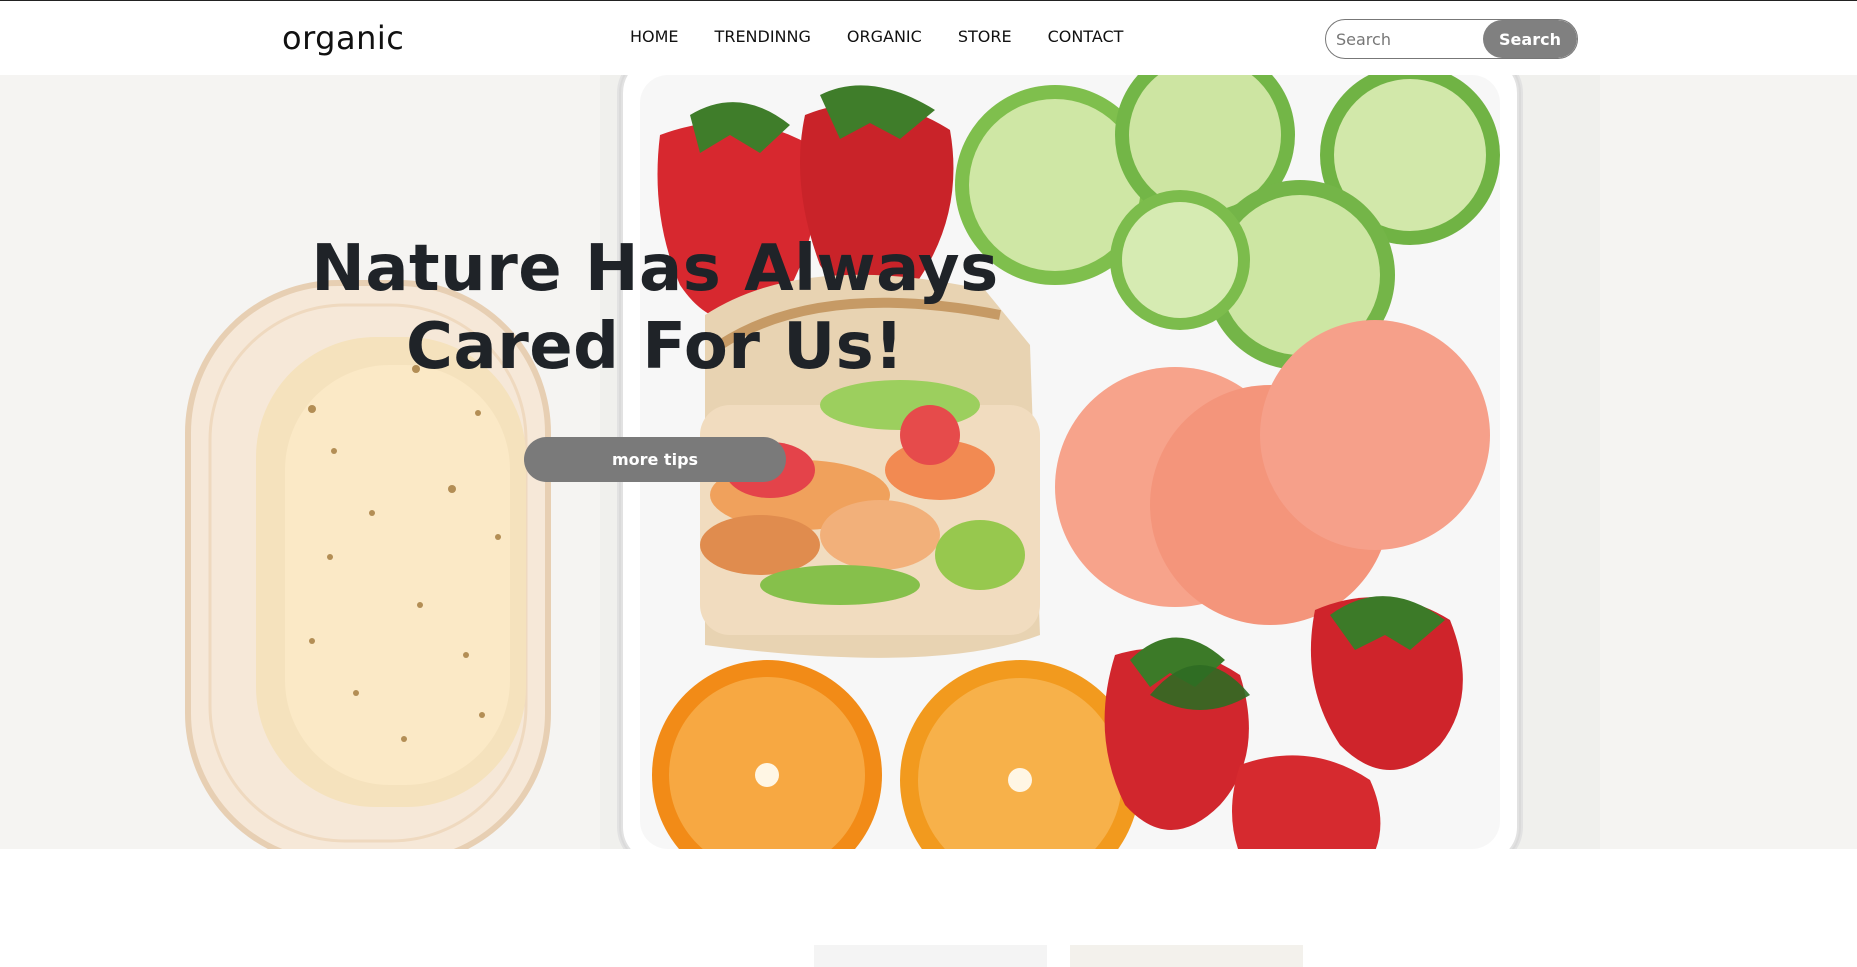 The height and width of the screenshot is (967, 1857). What do you see at coordinates (1406, 39) in the screenshot?
I see `search-input` at bounding box center [1406, 39].